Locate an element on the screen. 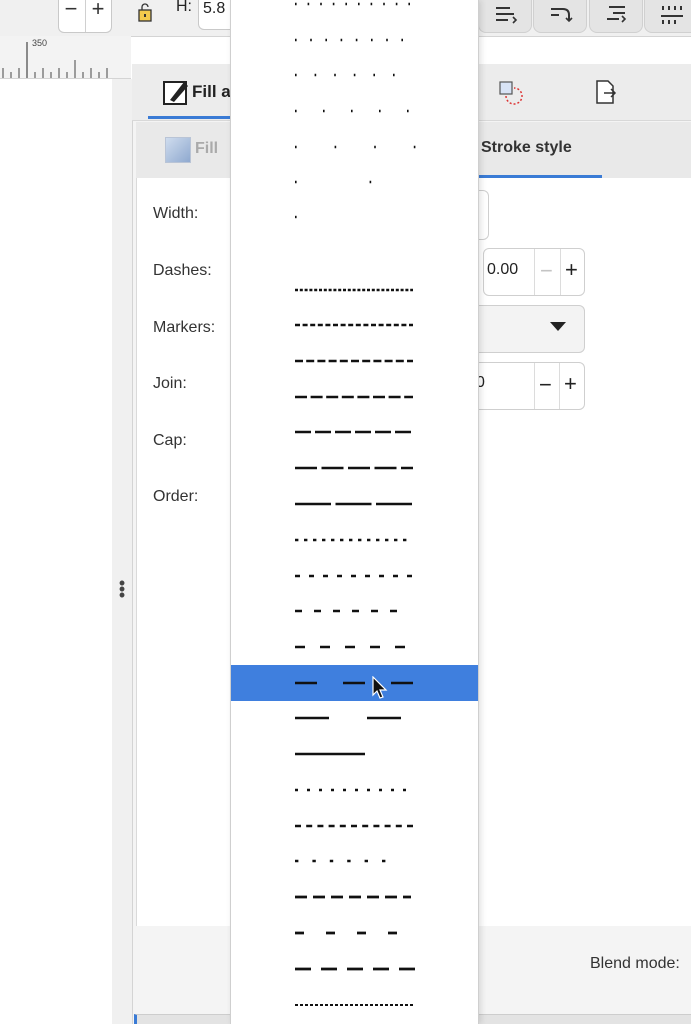 This screenshot has height=1024, width=691. export-icon is located at coordinates (606, 92).